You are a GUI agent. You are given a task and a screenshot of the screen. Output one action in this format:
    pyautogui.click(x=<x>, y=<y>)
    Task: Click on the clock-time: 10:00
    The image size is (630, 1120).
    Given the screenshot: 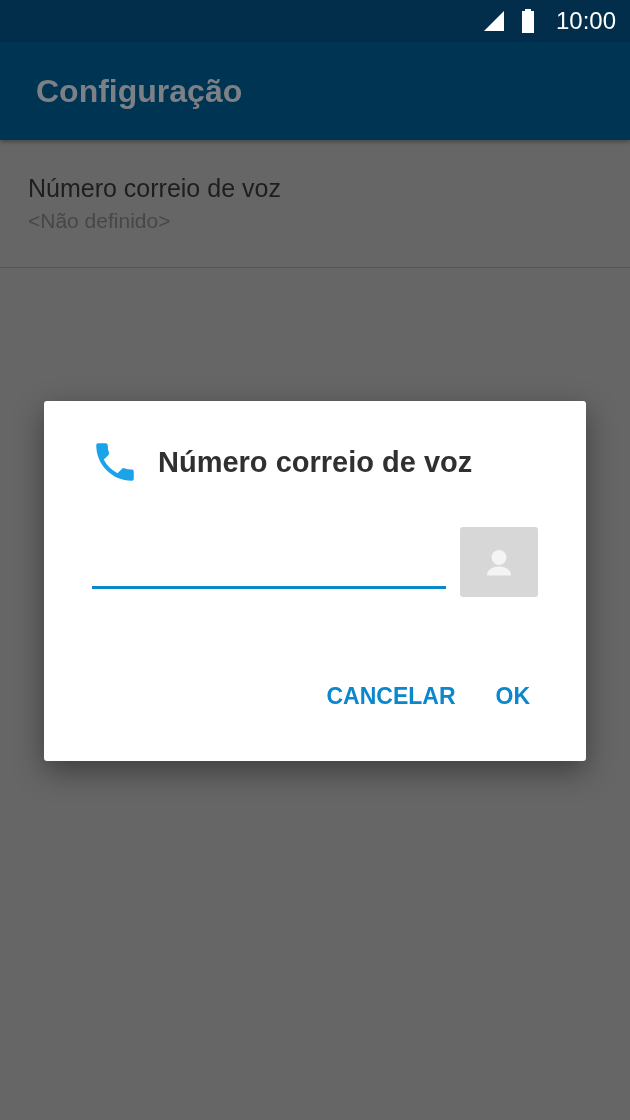 What is the action you would take?
    pyautogui.click(x=585, y=21)
    